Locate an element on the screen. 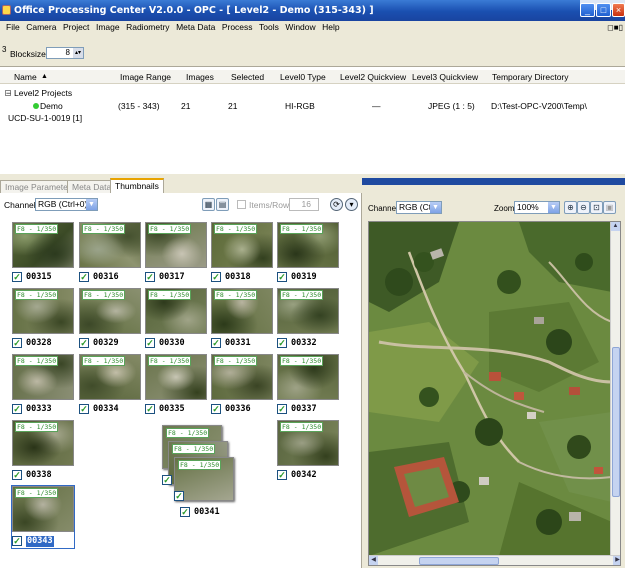 The image size is (625, 568). column-selected: Selected is located at coordinates (247, 77).